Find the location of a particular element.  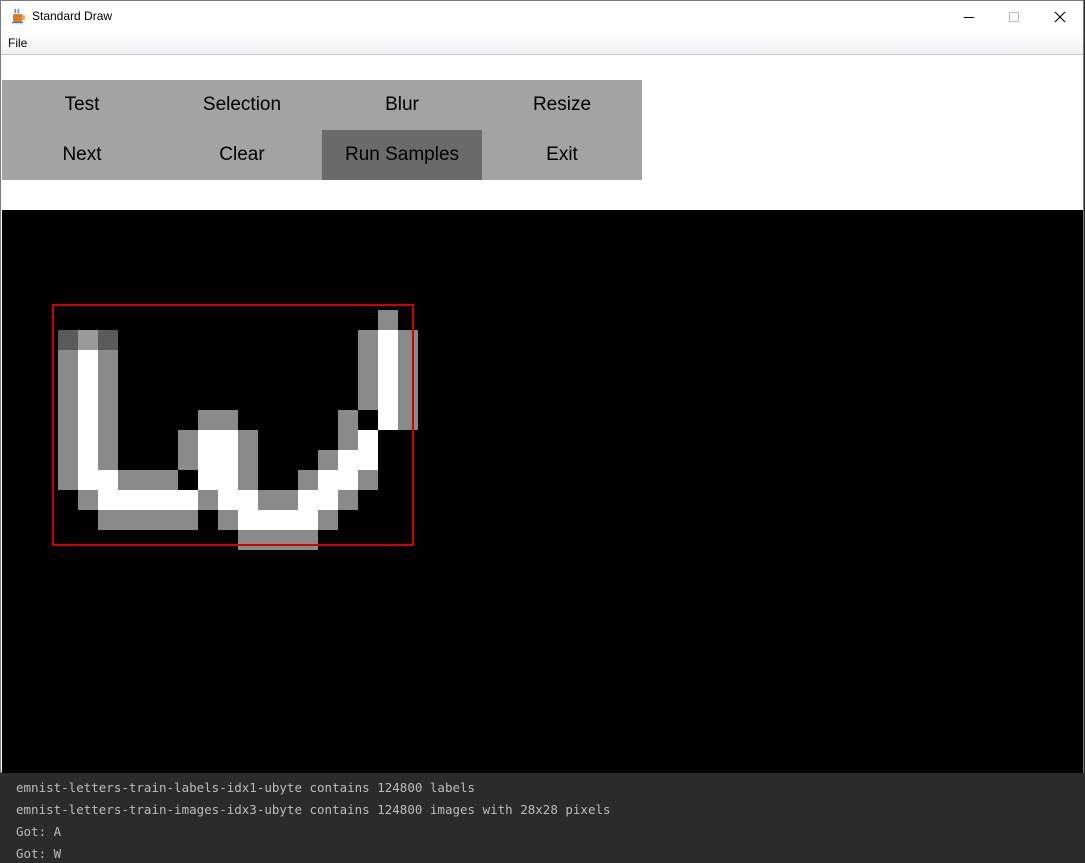

blur-button: Blur is located at coordinates (402, 105).